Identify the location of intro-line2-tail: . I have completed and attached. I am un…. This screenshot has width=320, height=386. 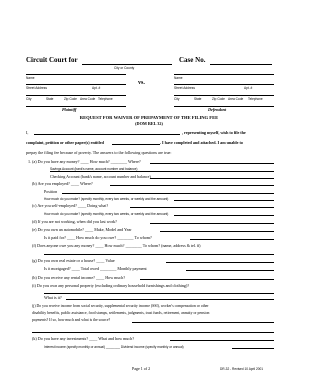
(201, 142).